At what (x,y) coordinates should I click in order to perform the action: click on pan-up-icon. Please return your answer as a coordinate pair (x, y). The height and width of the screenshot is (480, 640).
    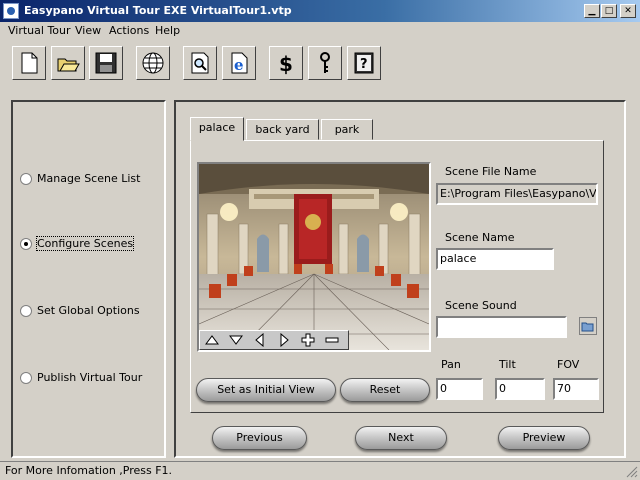
    Looking at the image, I should click on (212, 340).